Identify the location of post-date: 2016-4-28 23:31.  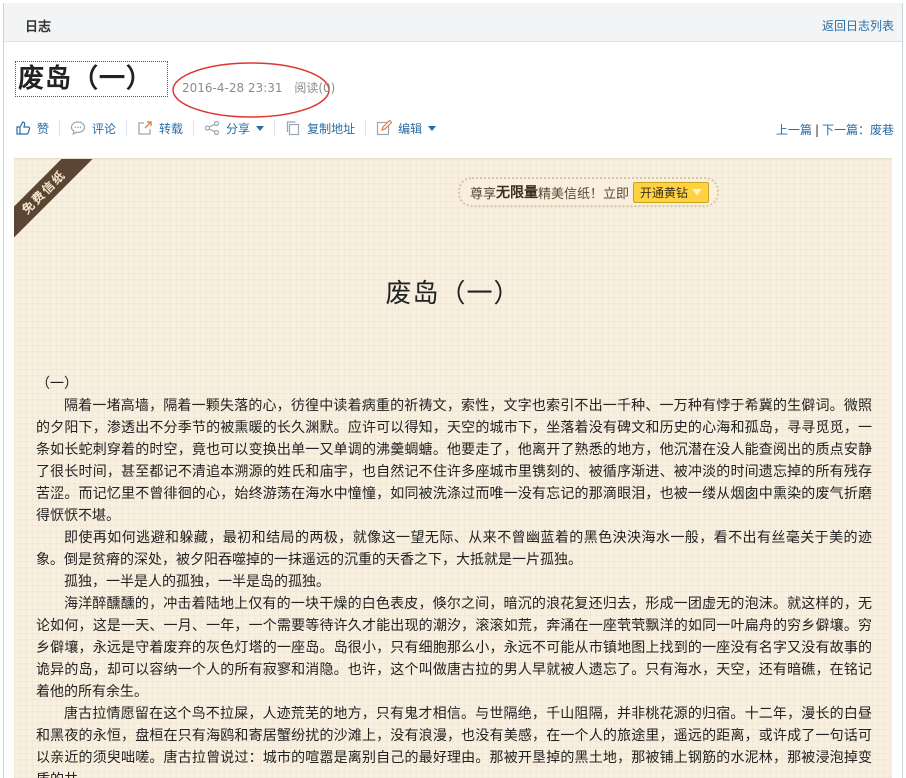
(232, 88).